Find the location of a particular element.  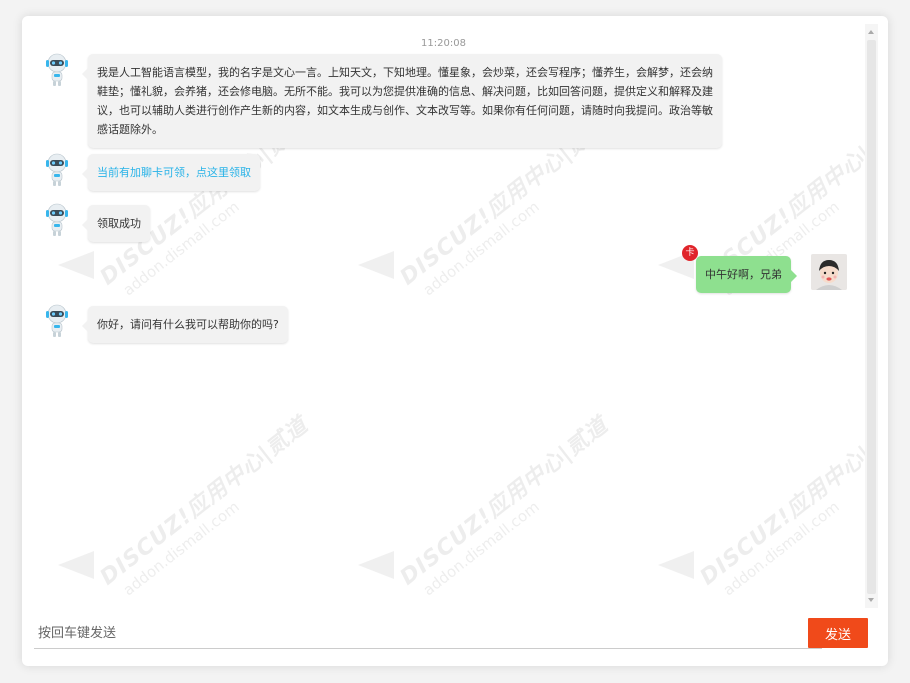

claim-chat-card-link: 当前有加聊卡可领，点这里领取 is located at coordinates (174, 172).